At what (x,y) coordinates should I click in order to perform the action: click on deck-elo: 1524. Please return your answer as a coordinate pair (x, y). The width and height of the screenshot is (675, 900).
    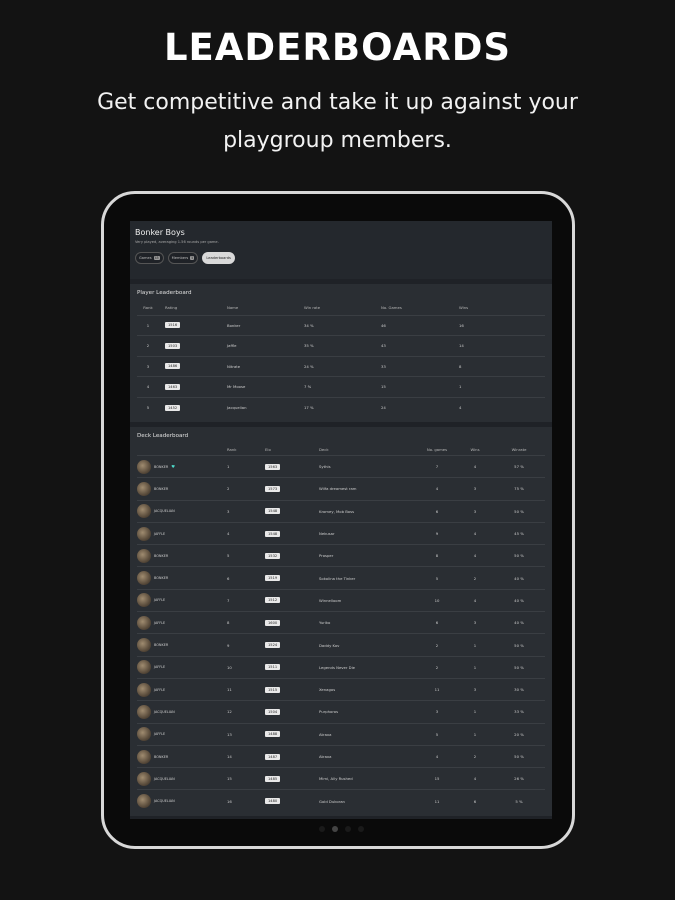
    Looking at the image, I should click on (273, 645).